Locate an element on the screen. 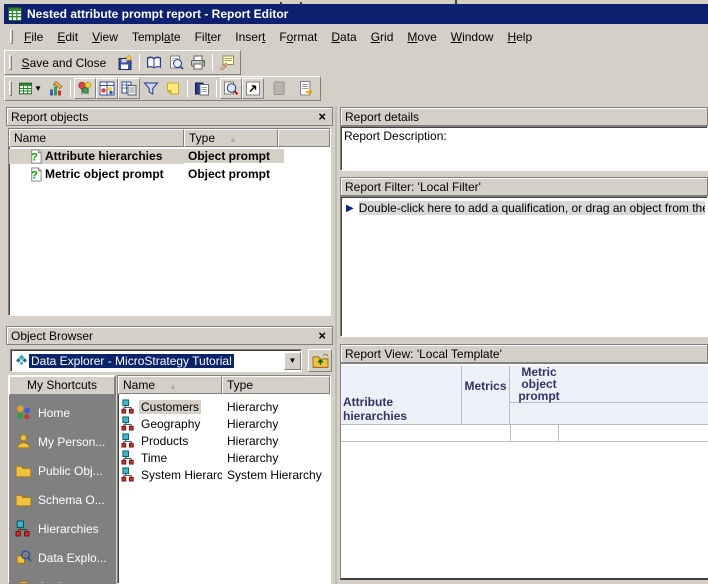 The width and height of the screenshot is (708, 584). view-toolbar: ▼ is located at coordinates (162, 88).